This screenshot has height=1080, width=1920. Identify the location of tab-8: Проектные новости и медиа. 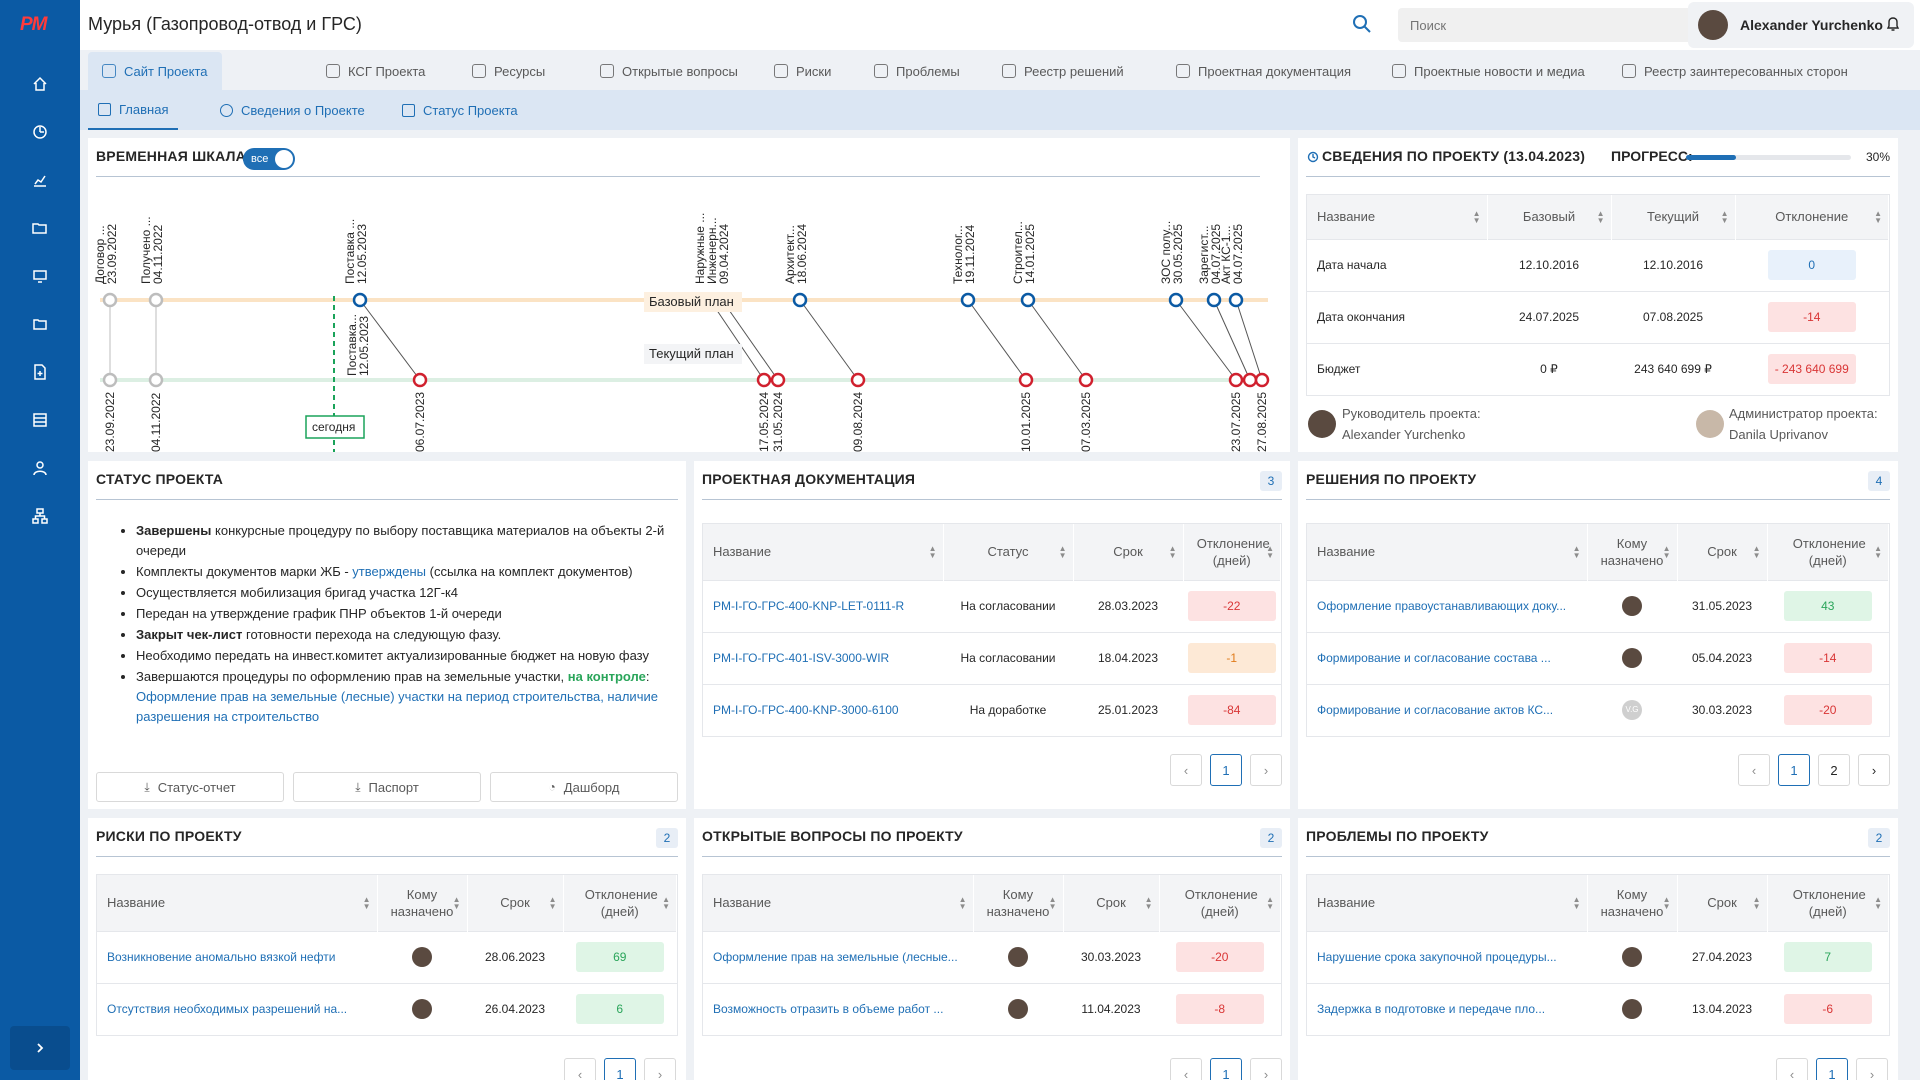
(1488, 71).